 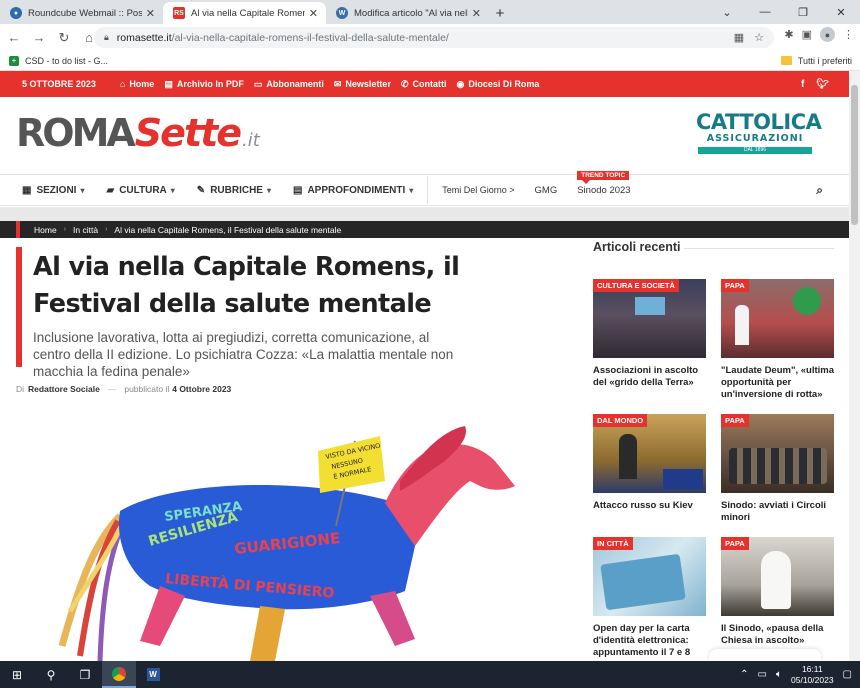 What do you see at coordinates (137, 84) in the screenshot?
I see `topbar-link-home: ⌂ Home` at bounding box center [137, 84].